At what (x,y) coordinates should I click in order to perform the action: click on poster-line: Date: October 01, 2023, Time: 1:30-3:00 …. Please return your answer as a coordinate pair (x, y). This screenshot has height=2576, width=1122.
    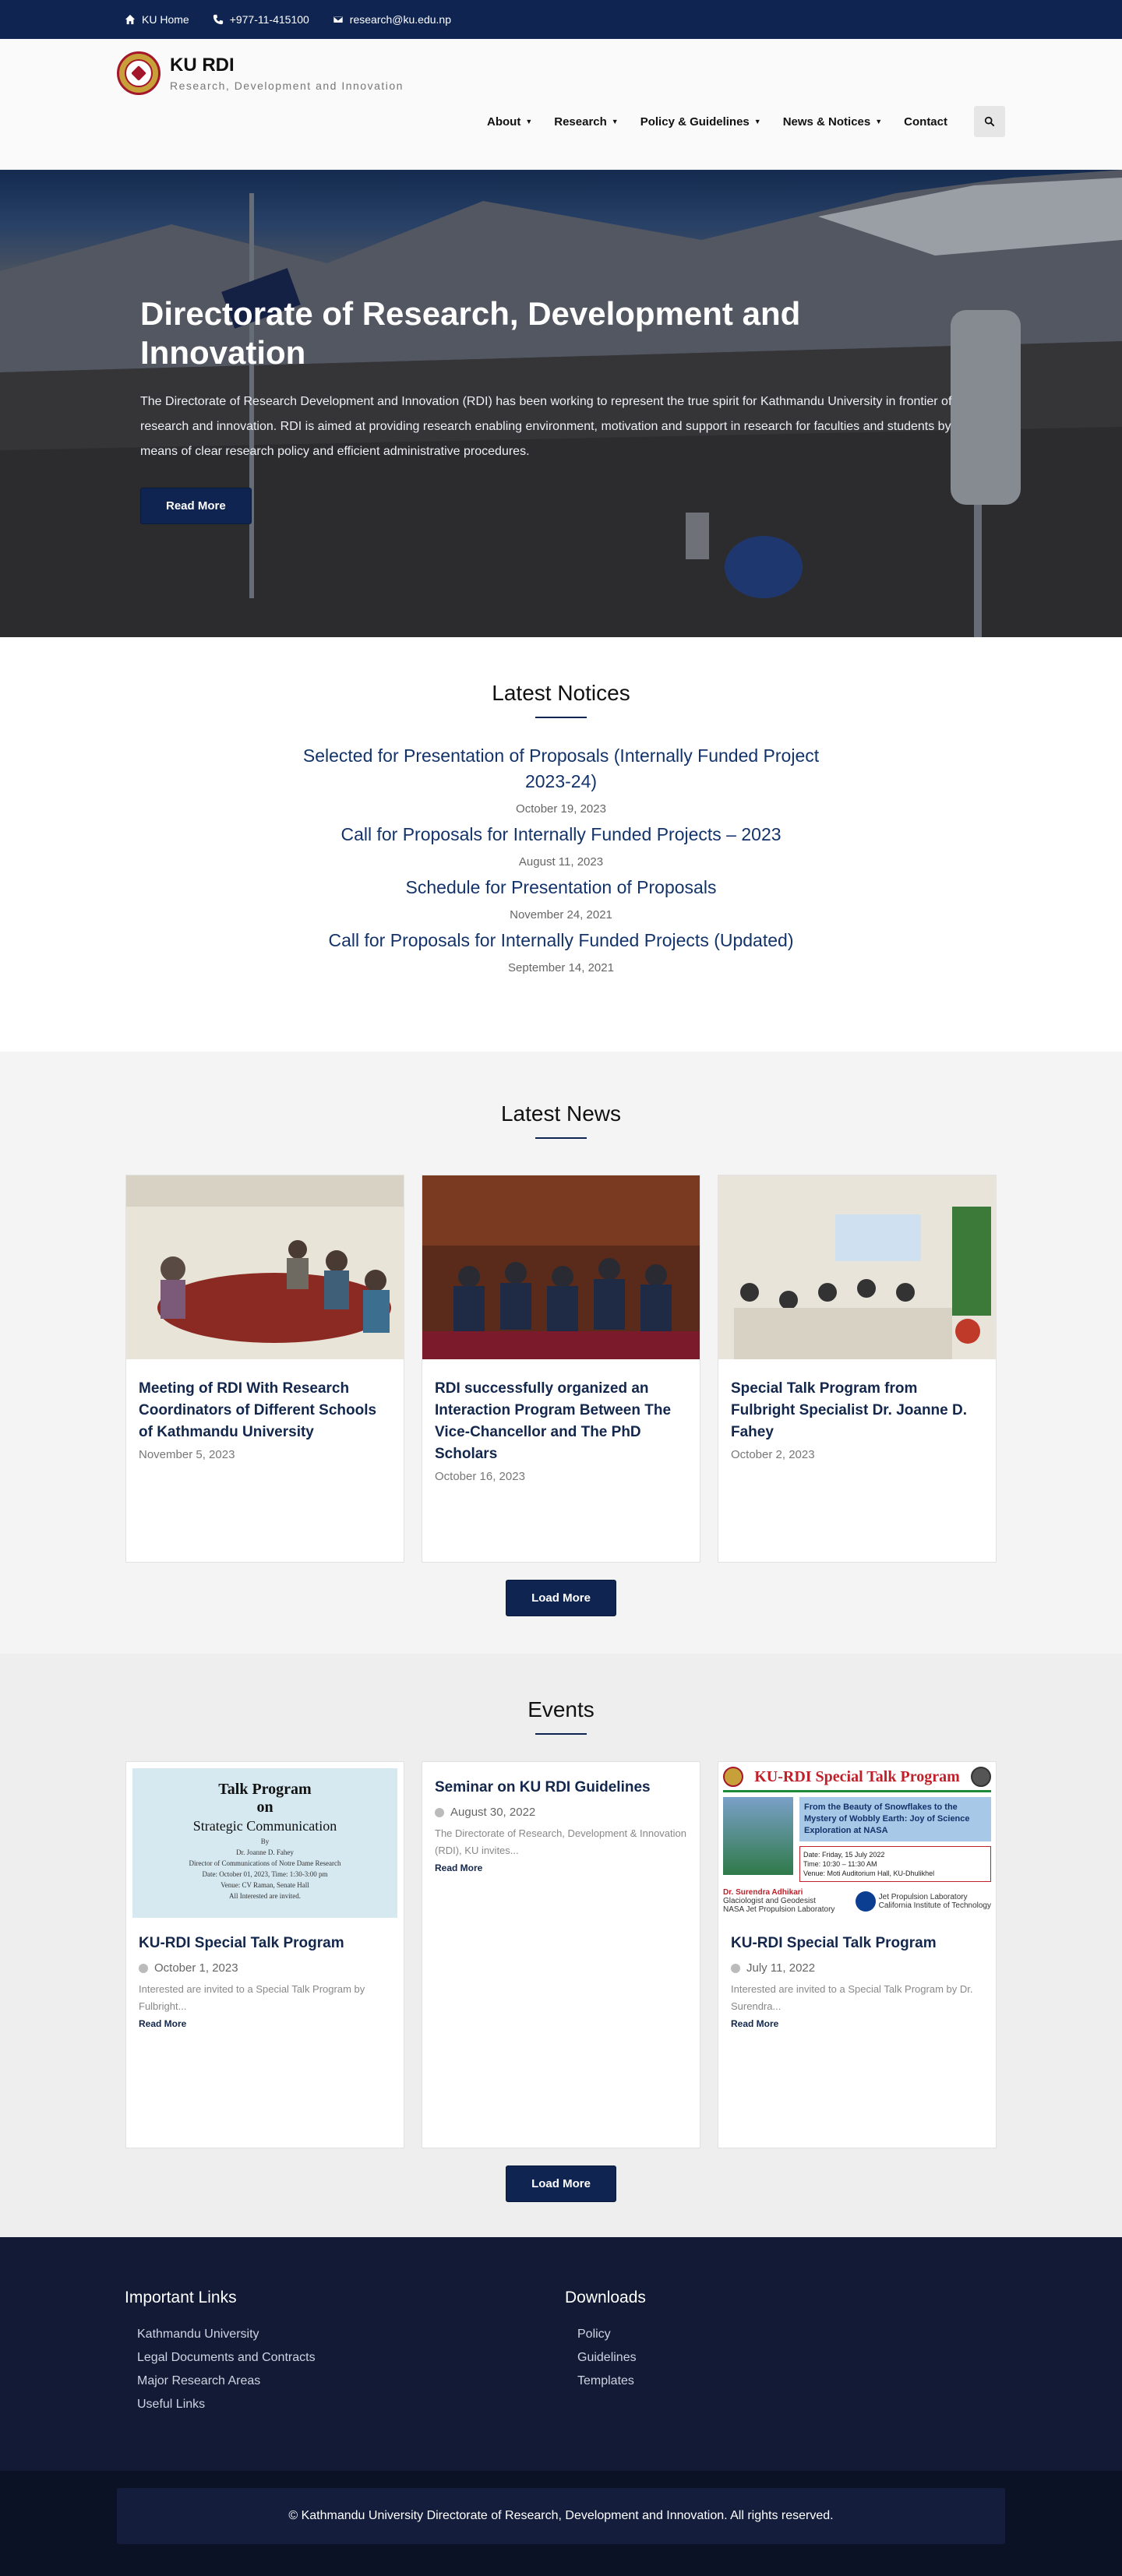
    Looking at the image, I should click on (265, 1874).